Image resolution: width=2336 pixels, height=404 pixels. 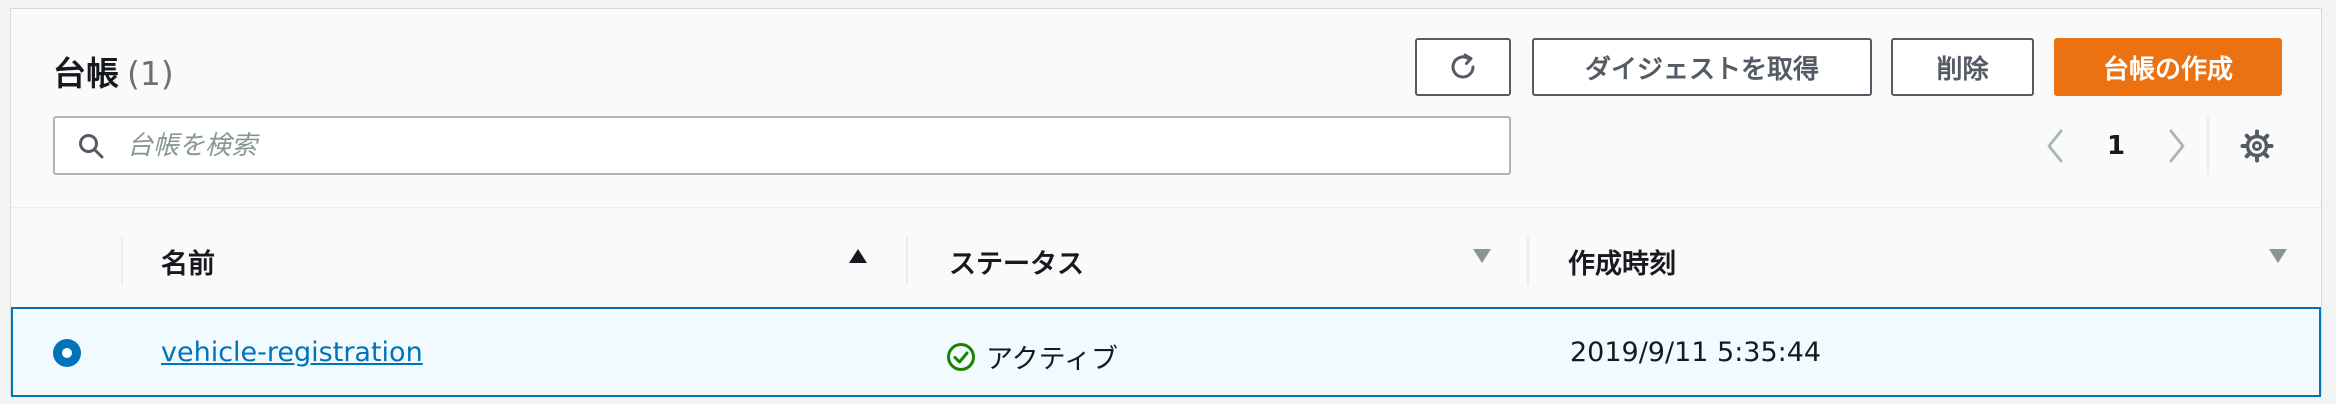 I want to click on current-page-number: 1, so click(x=2116, y=146).